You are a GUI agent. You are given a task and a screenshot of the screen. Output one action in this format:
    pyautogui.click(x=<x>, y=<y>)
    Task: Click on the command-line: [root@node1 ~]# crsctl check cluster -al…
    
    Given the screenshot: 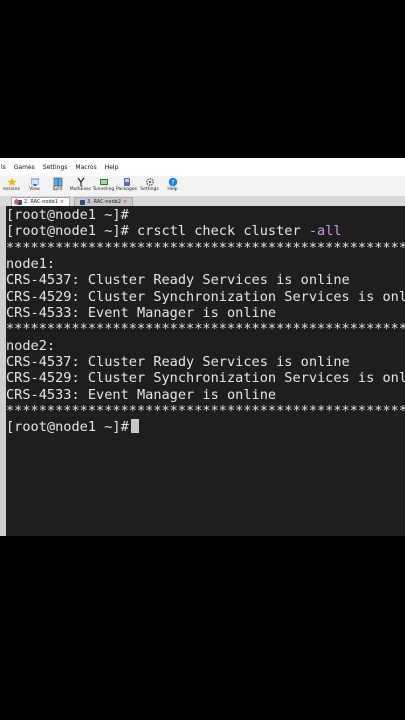 What is the action you would take?
    pyautogui.click(x=174, y=231)
    